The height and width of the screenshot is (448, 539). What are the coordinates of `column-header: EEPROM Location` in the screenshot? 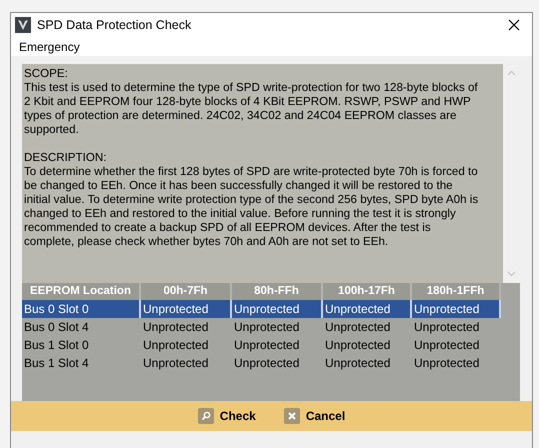 It's located at (81, 291).